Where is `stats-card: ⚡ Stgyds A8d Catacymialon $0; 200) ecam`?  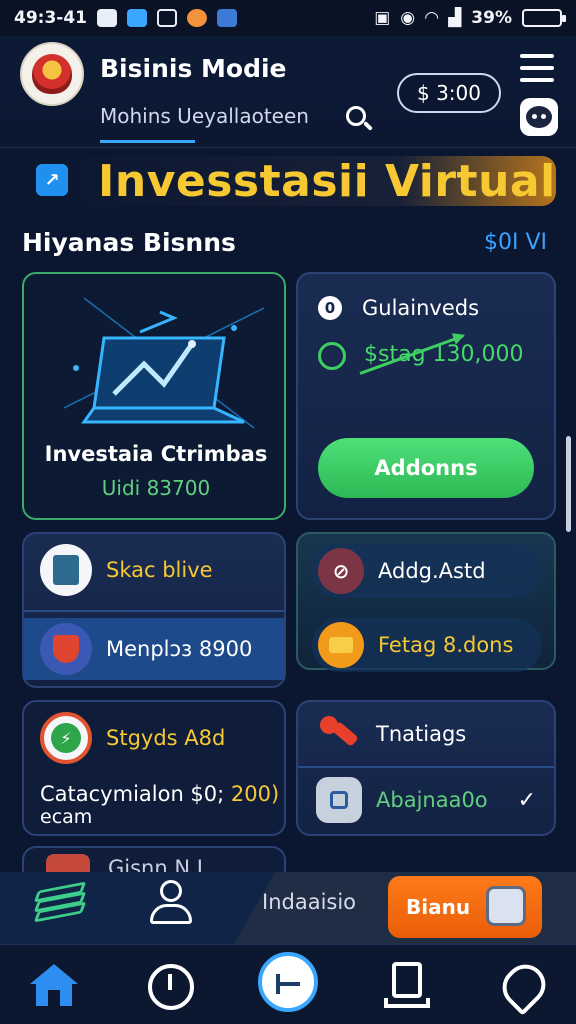 stats-card: ⚡ Stgyds A8d Catacymialon $0; 200) ecam is located at coordinates (154, 768).